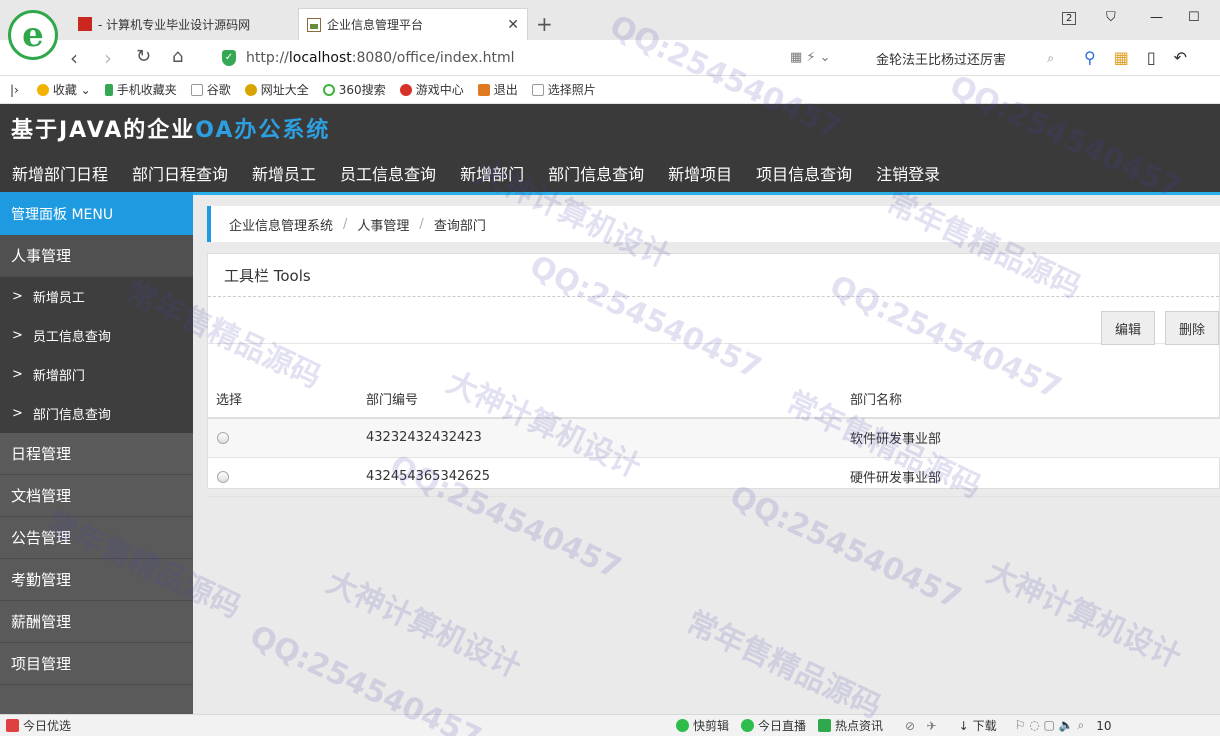  What do you see at coordinates (96, 213) in the screenshot?
I see `sidebar-header: 管理面板 MENU` at bounding box center [96, 213].